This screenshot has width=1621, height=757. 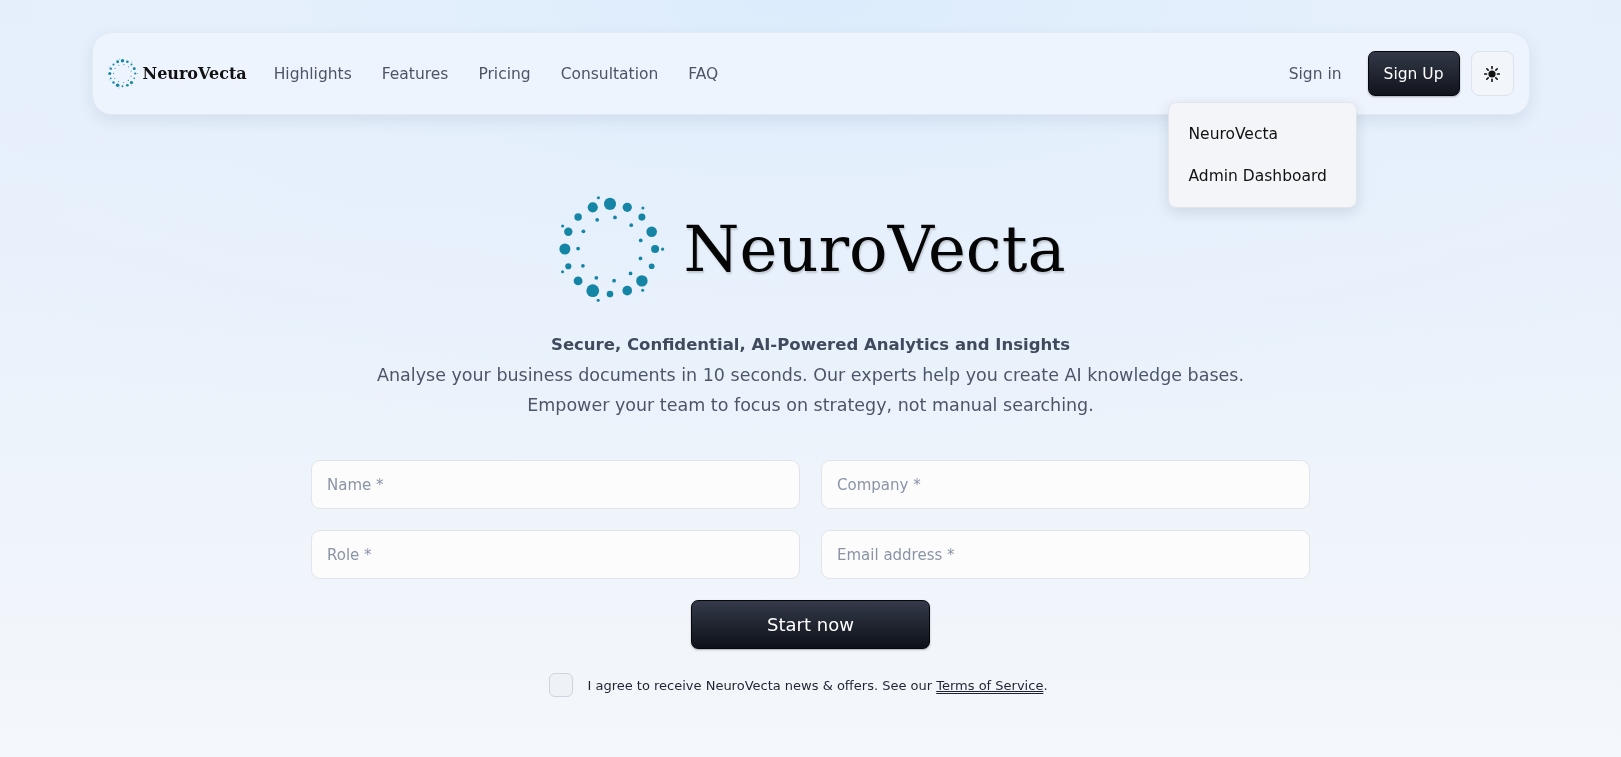 I want to click on theme-toggle-button, so click(x=1492, y=73).